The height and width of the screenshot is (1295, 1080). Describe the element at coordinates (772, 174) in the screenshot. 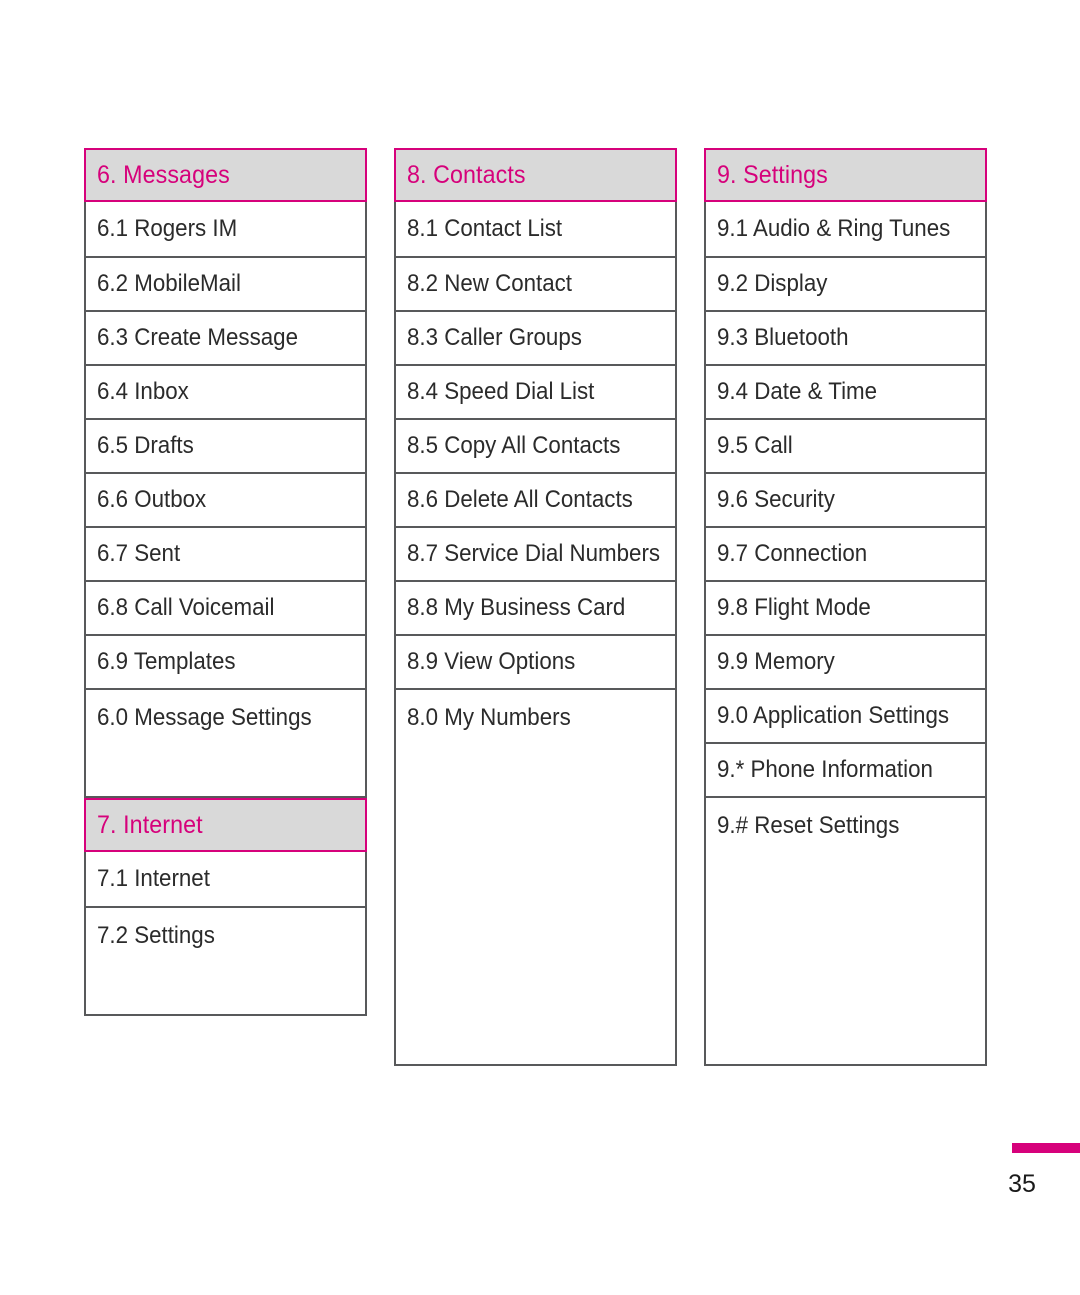

I see `menu-header-label: 9. Settings` at that location.